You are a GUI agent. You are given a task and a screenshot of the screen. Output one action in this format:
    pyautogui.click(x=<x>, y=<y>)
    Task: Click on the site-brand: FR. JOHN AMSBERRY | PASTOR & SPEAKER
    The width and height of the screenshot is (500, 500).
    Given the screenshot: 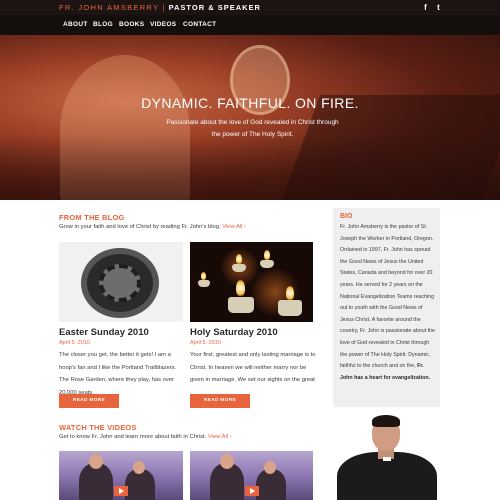 What is the action you would take?
    pyautogui.click(x=160, y=7)
    